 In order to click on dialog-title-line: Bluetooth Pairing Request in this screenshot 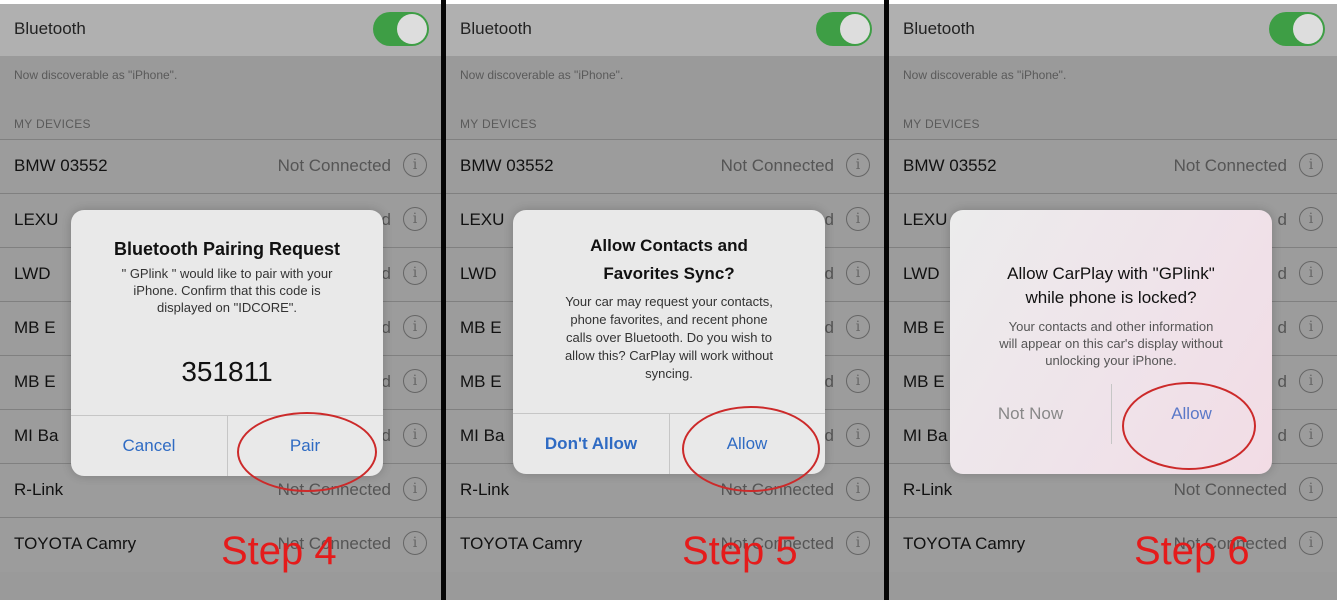, I will do `click(226, 249)`.